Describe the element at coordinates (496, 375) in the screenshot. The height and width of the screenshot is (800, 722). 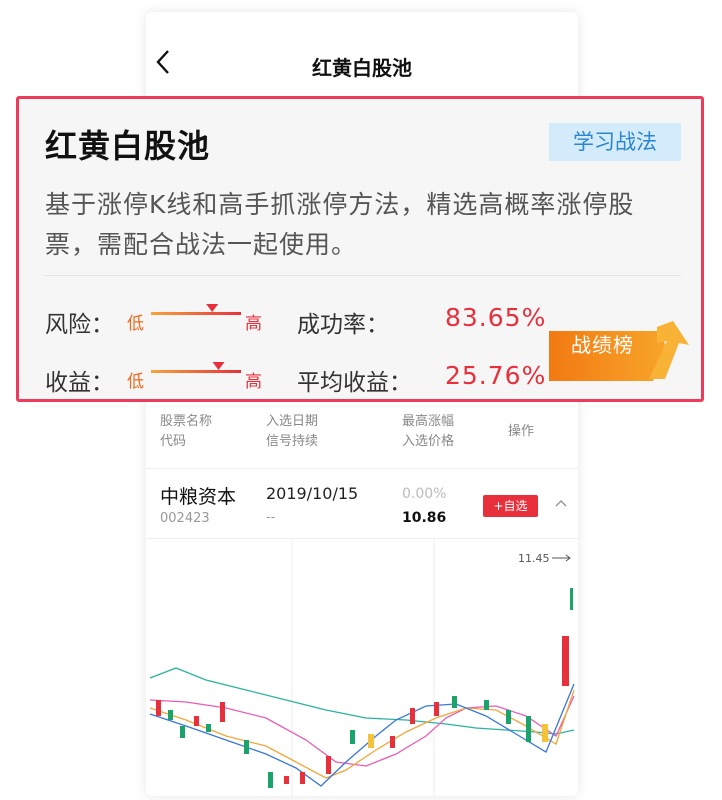
I see `avg-return-value: 25.76%` at that location.